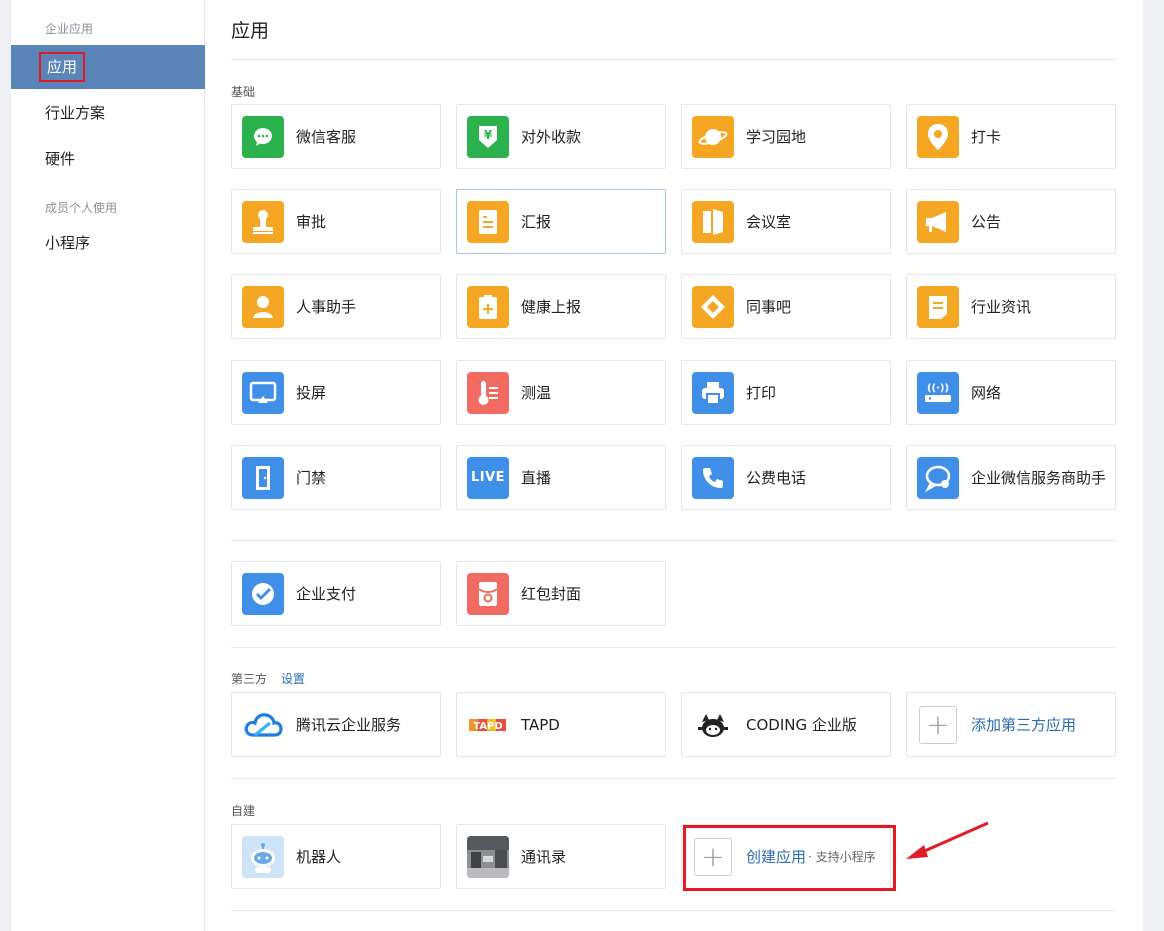 Image resolution: width=1164 pixels, height=931 pixels. I want to click on app-card-colleague-forum: 同事吧, so click(786, 306).